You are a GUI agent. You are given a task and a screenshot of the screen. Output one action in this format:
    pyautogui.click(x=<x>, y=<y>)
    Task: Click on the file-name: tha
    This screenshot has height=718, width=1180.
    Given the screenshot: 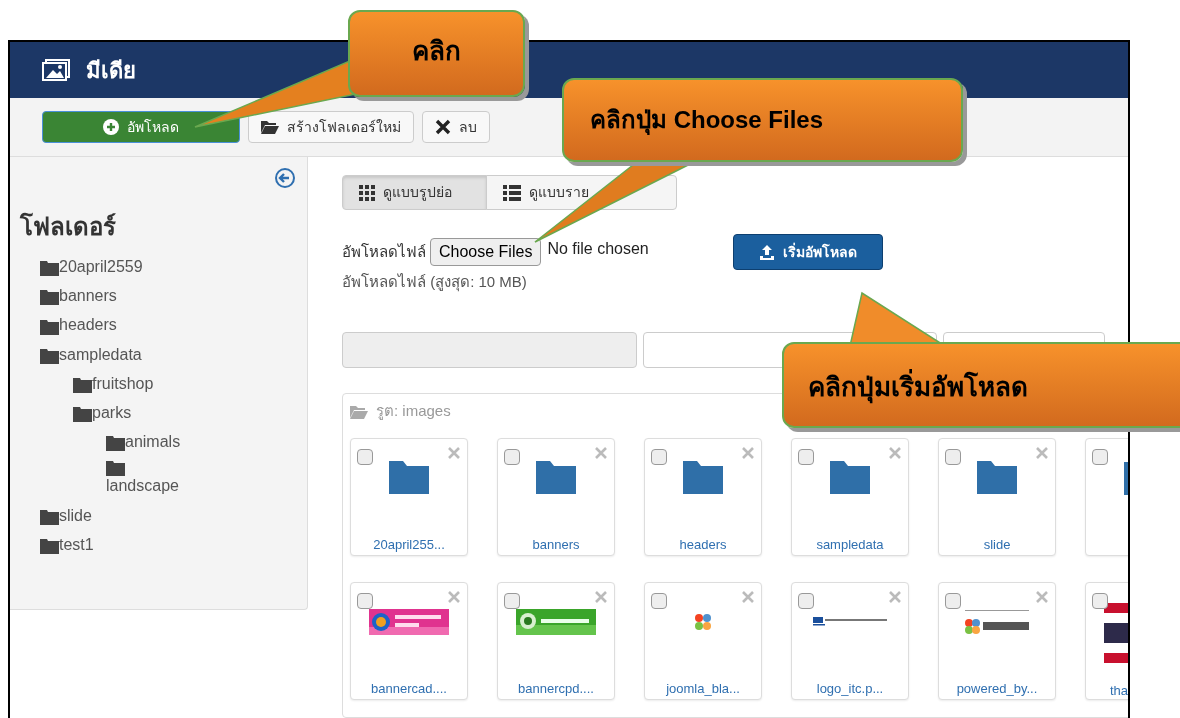 What is the action you would take?
    pyautogui.click(x=1119, y=690)
    